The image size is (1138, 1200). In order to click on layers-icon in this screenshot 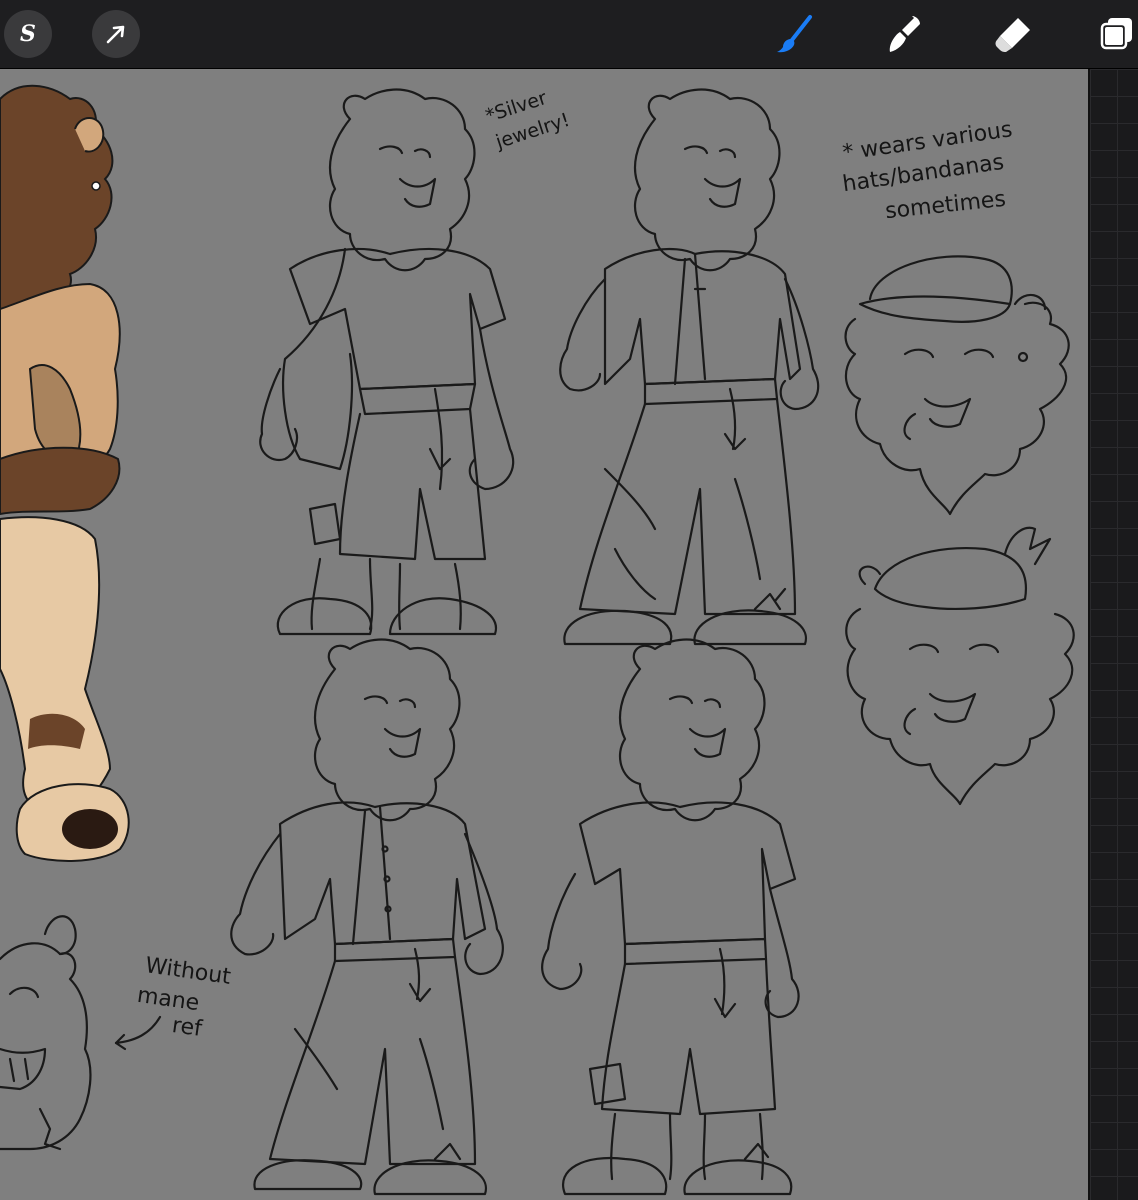, I will do `click(1116, 34)`.